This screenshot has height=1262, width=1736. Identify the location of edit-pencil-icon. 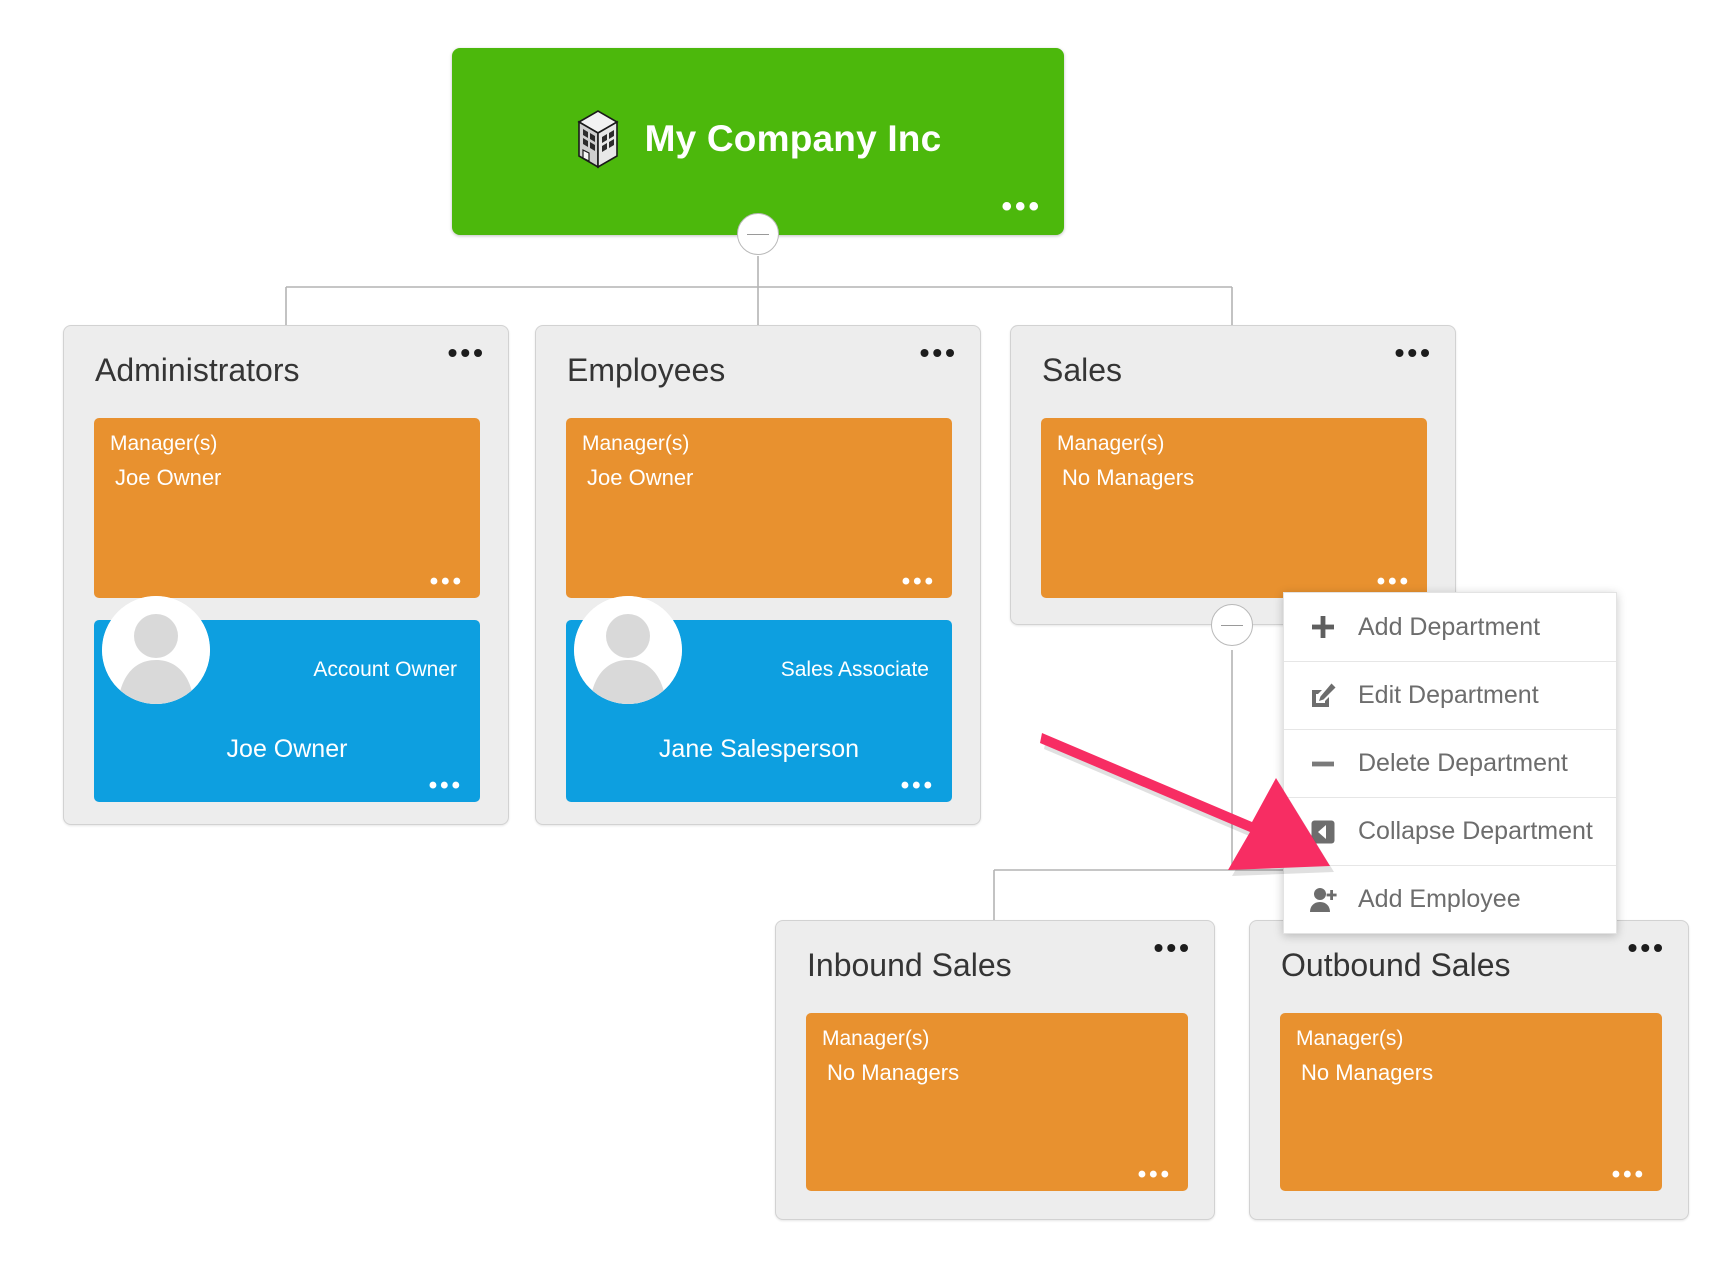
(1323, 696).